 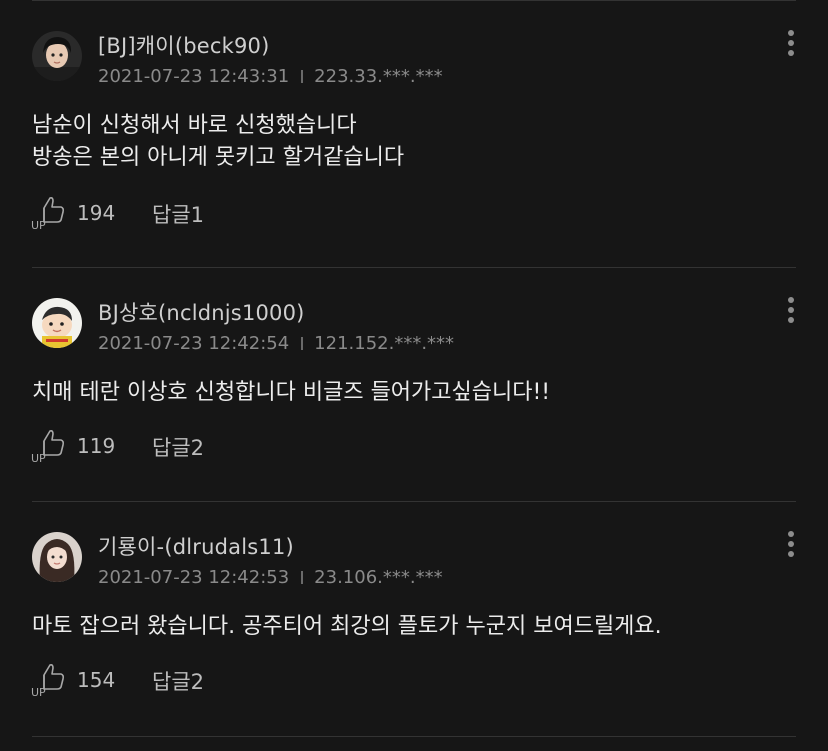 I want to click on comment-body: 남순이 신청해서 바로 신청했습니다 방송은 본의 아니게 못키고 할거같습니다, so click(x=412, y=142).